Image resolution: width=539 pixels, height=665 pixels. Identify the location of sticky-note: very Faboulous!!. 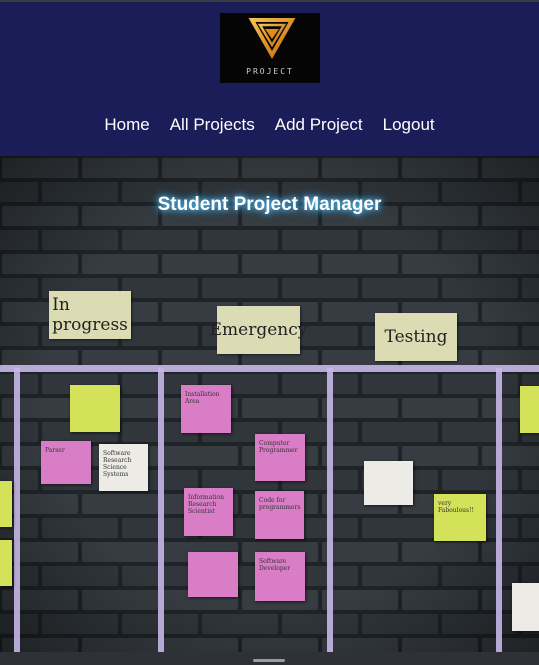
(460, 517).